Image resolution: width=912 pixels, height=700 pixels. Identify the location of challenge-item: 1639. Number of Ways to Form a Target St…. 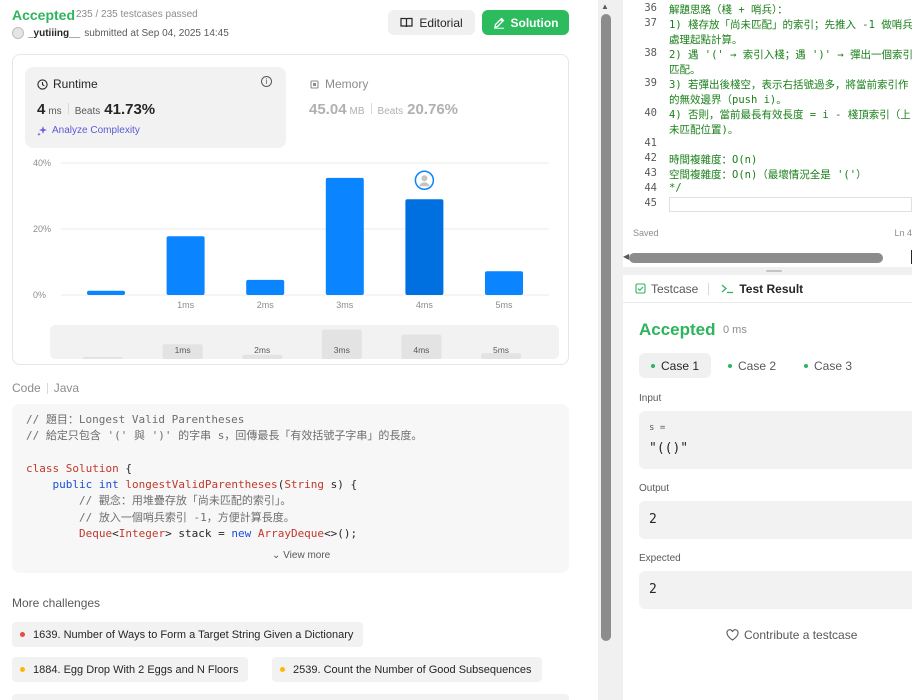
(188, 634).